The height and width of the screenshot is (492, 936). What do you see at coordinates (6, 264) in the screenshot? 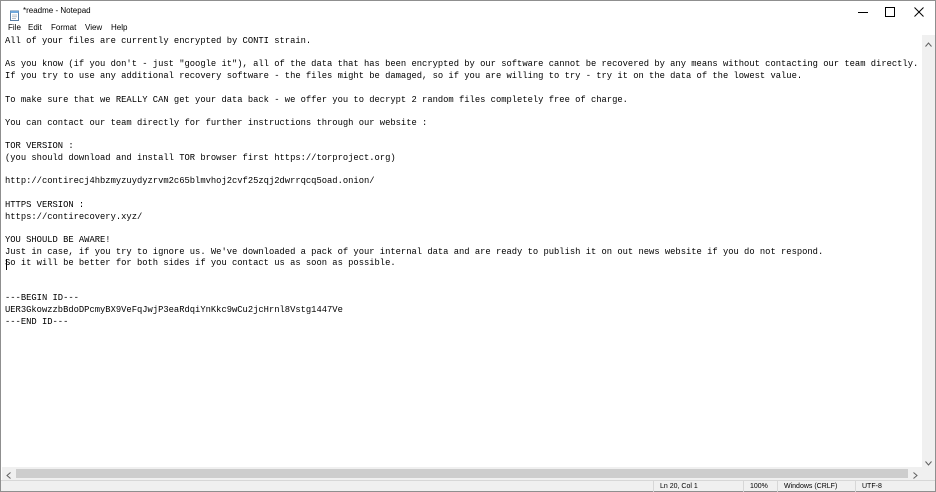
I see `text-caret` at bounding box center [6, 264].